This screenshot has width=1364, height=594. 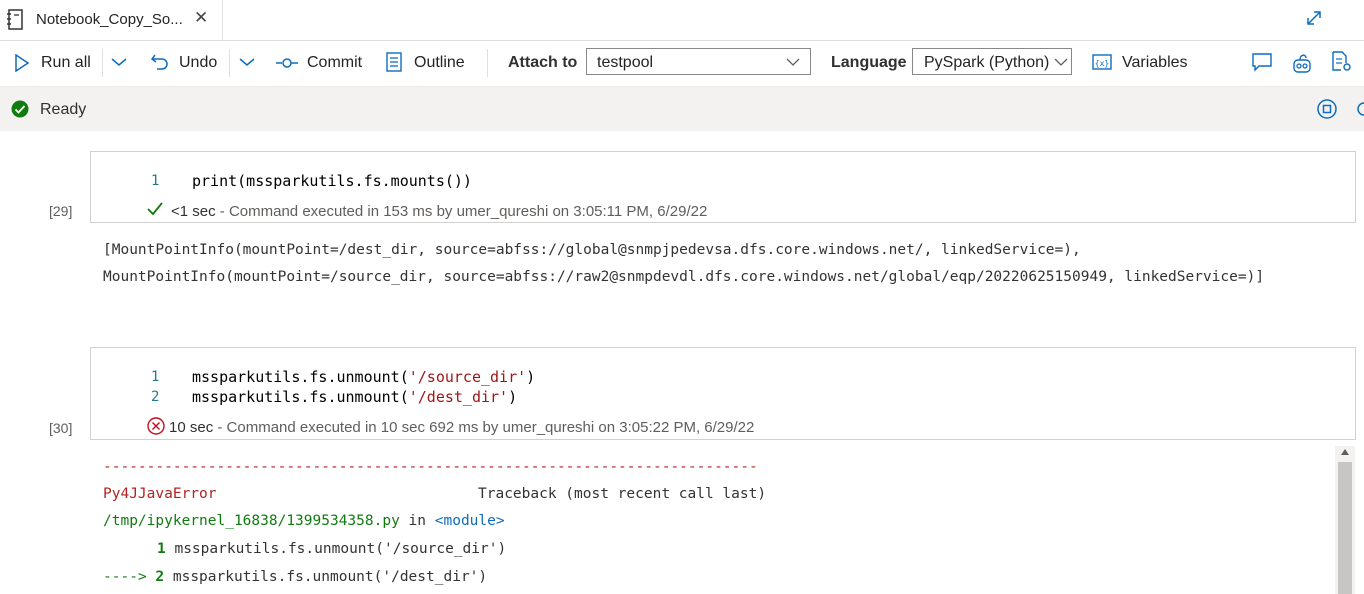 What do you see at coordinates (251, 521) in the screenshot?
I see `traceback-file: /tmp/ipykernel_16838/1399534358.py` at bounding box center [251, 521].